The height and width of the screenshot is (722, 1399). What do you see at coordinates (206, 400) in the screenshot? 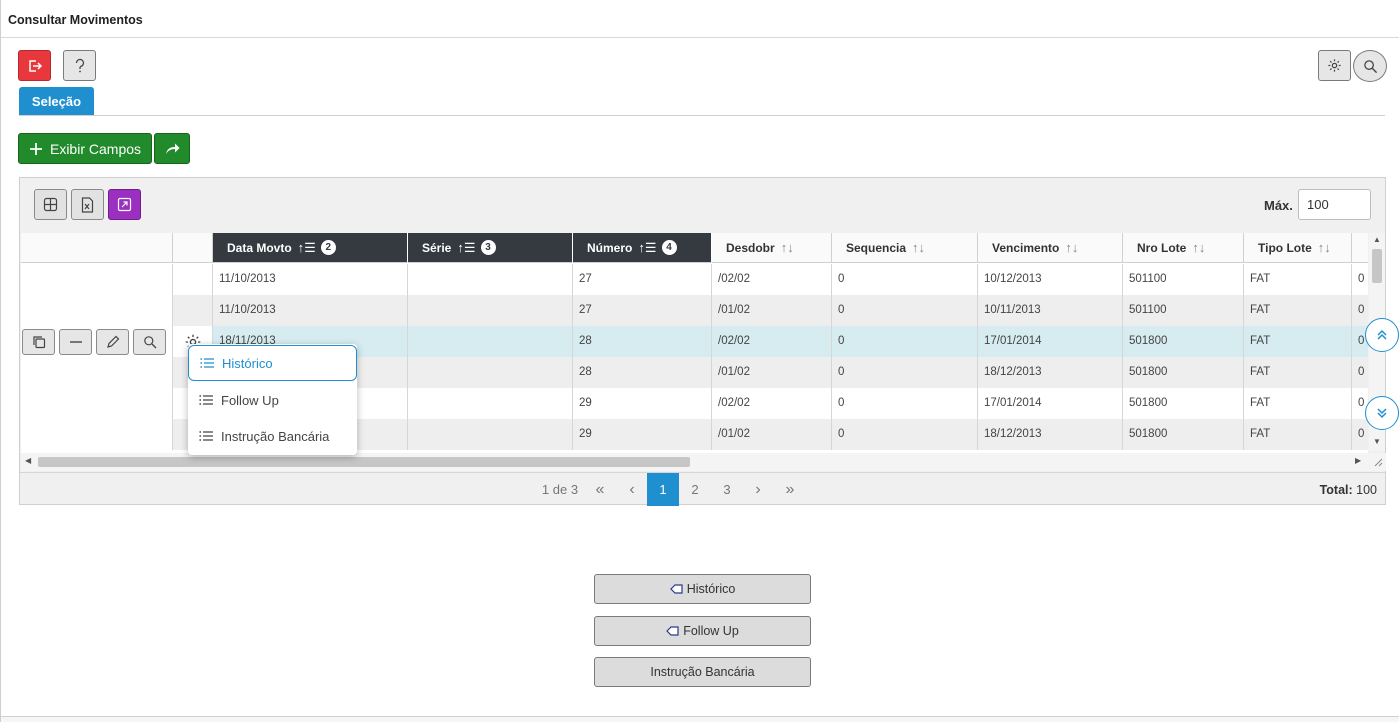
I see `list-icon` at bounding box center [206, 400].